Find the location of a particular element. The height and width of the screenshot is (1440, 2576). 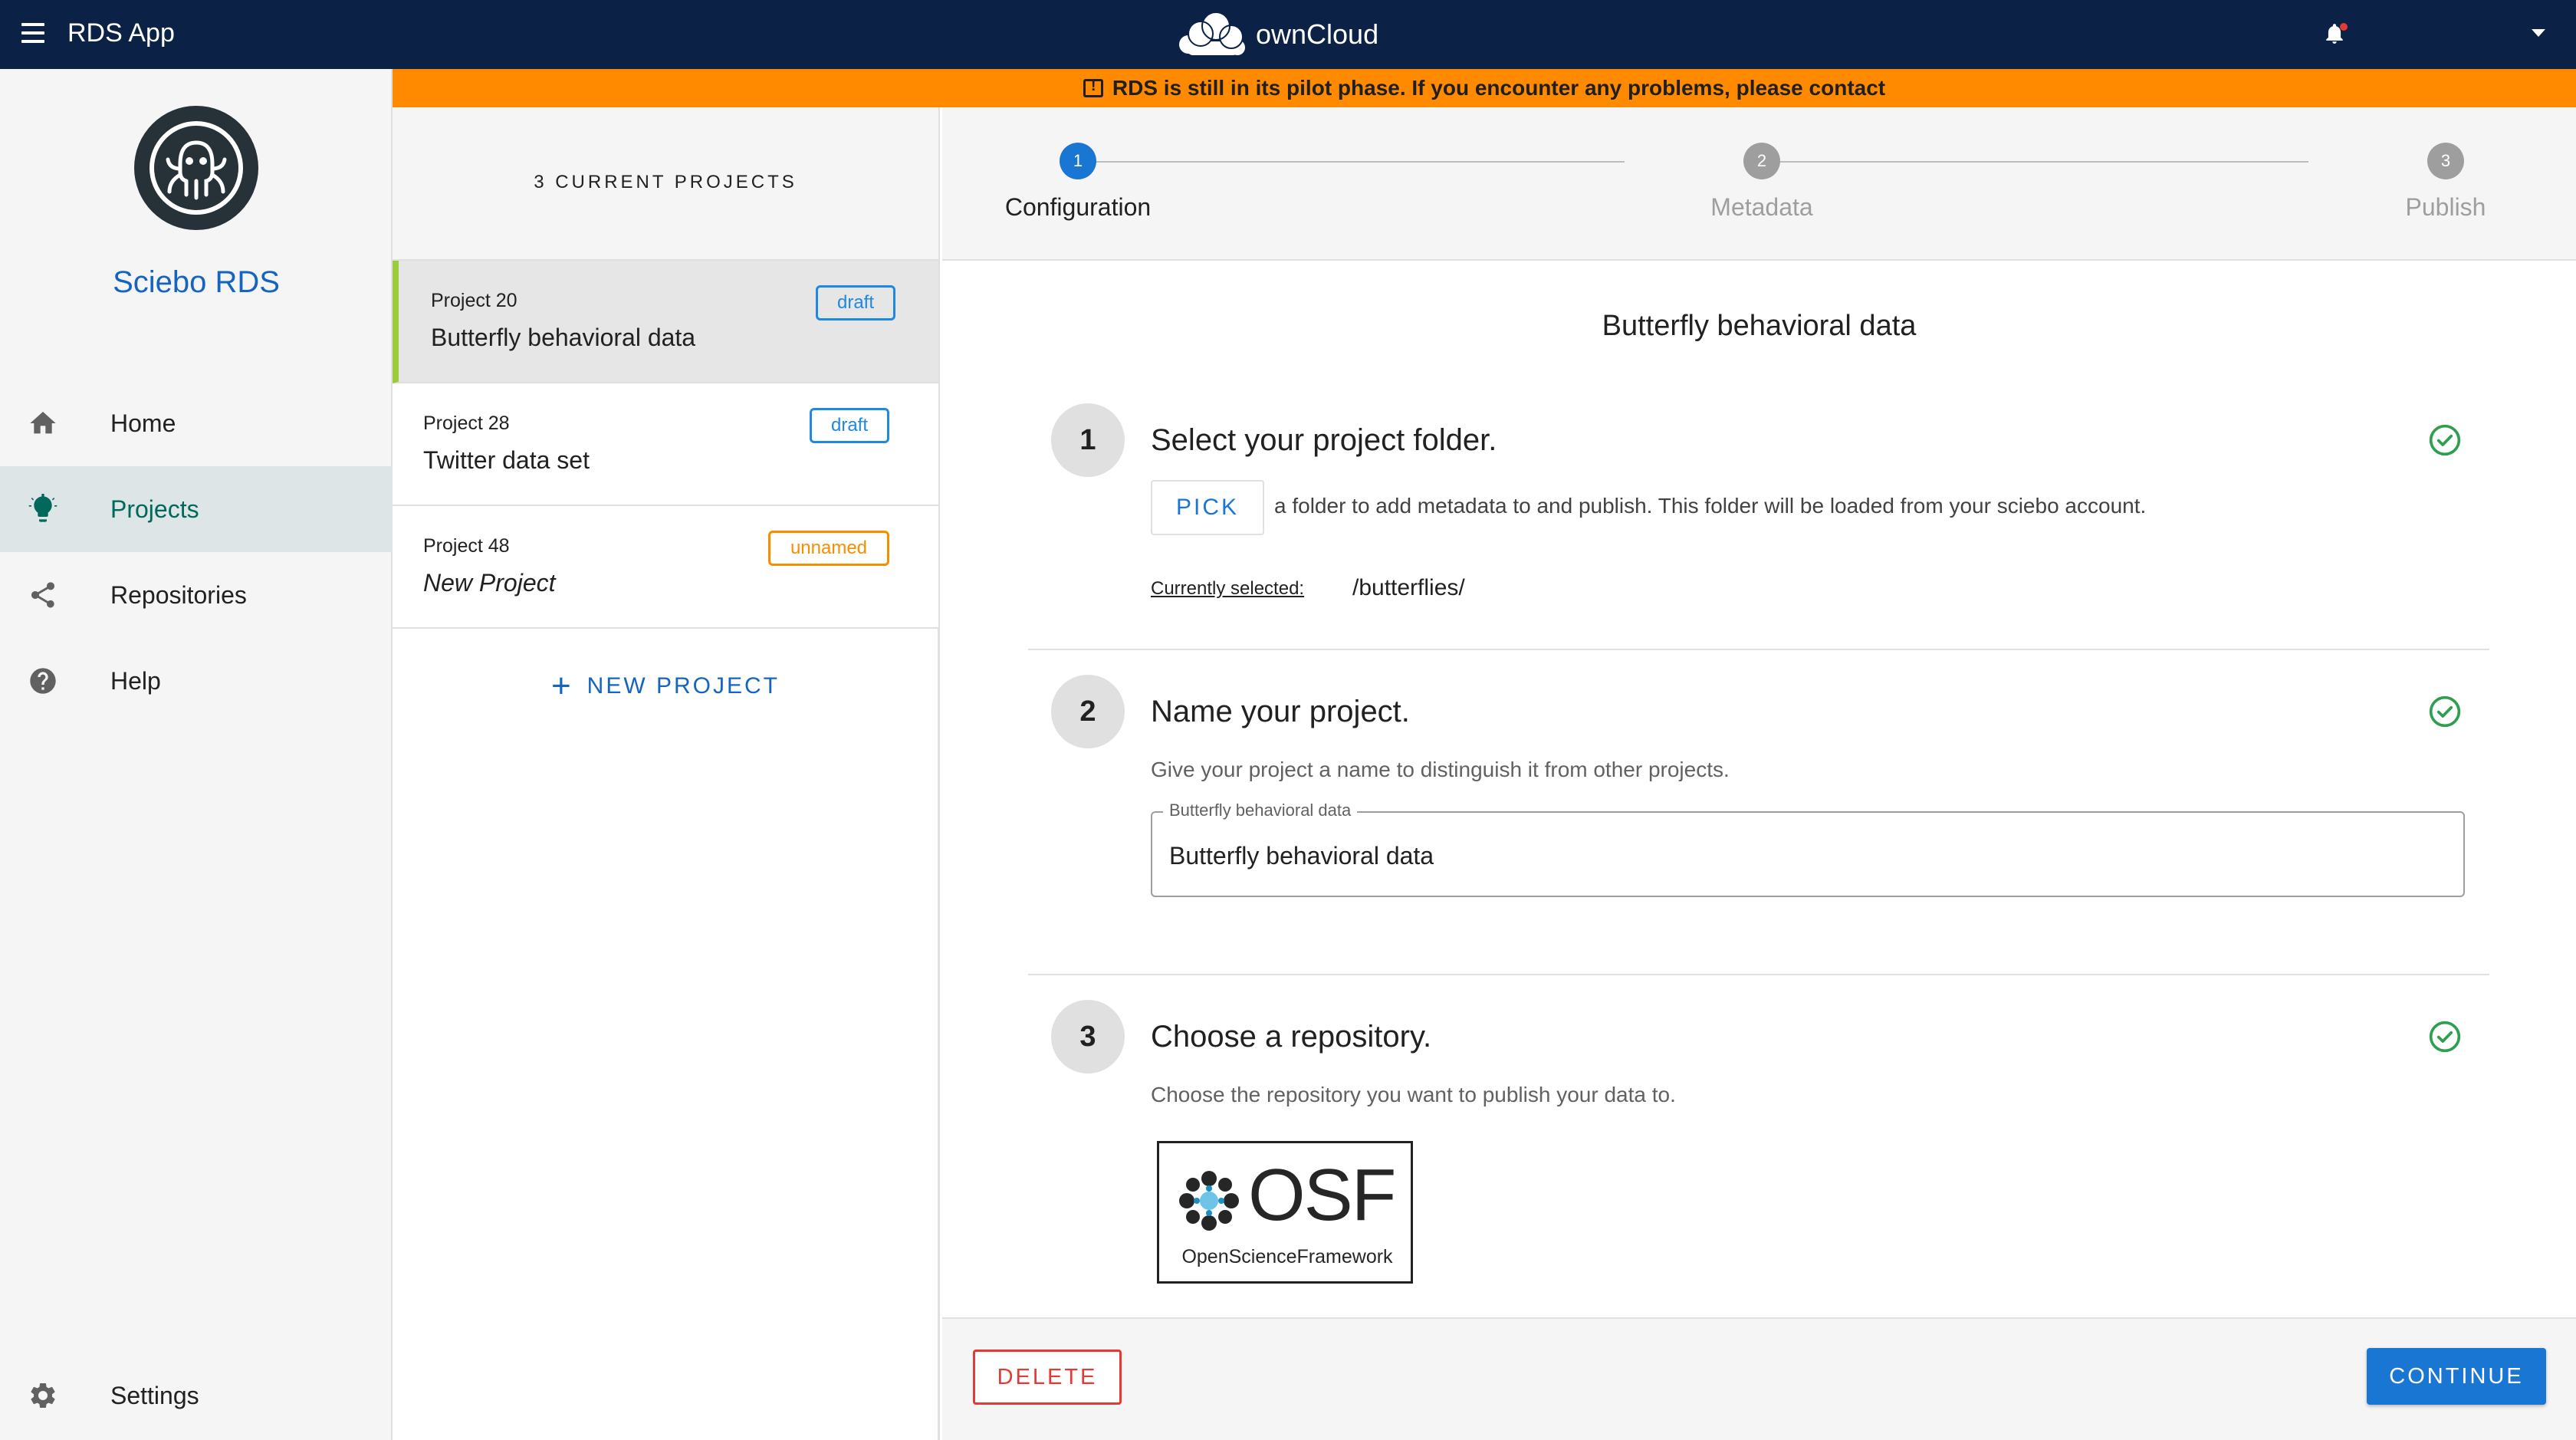

brand: ownCloud is located at coordinates (1278, 34).